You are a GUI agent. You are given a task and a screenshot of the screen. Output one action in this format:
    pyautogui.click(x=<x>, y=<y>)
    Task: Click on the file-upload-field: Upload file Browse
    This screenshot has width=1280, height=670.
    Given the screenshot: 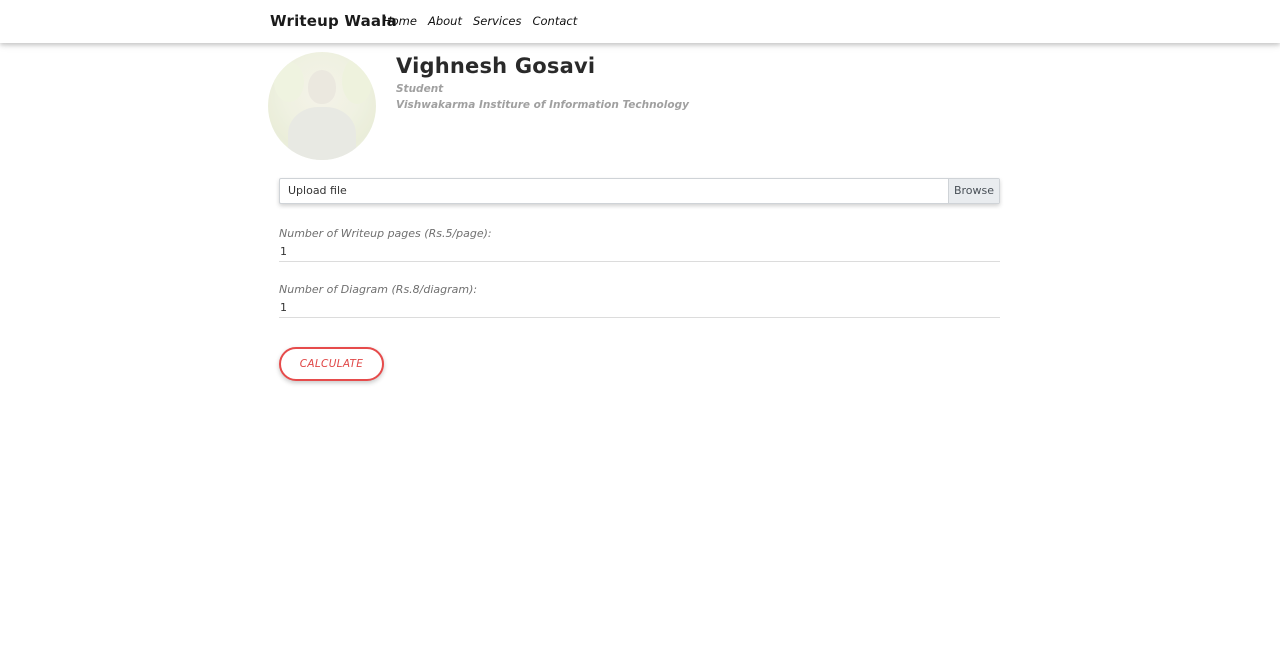 What is the action you would take?
    pyautogui.click(x=639, y=191)
    